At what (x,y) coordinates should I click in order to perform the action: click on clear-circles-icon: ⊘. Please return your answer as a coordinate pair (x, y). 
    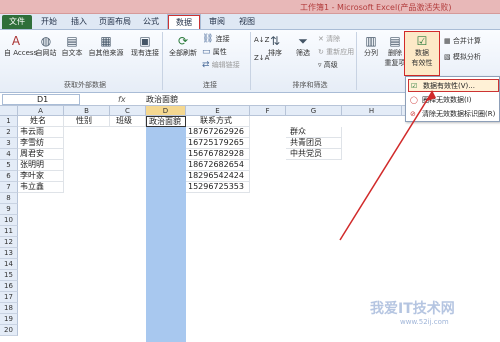
    Looking at the image, I should click on (413, 114).